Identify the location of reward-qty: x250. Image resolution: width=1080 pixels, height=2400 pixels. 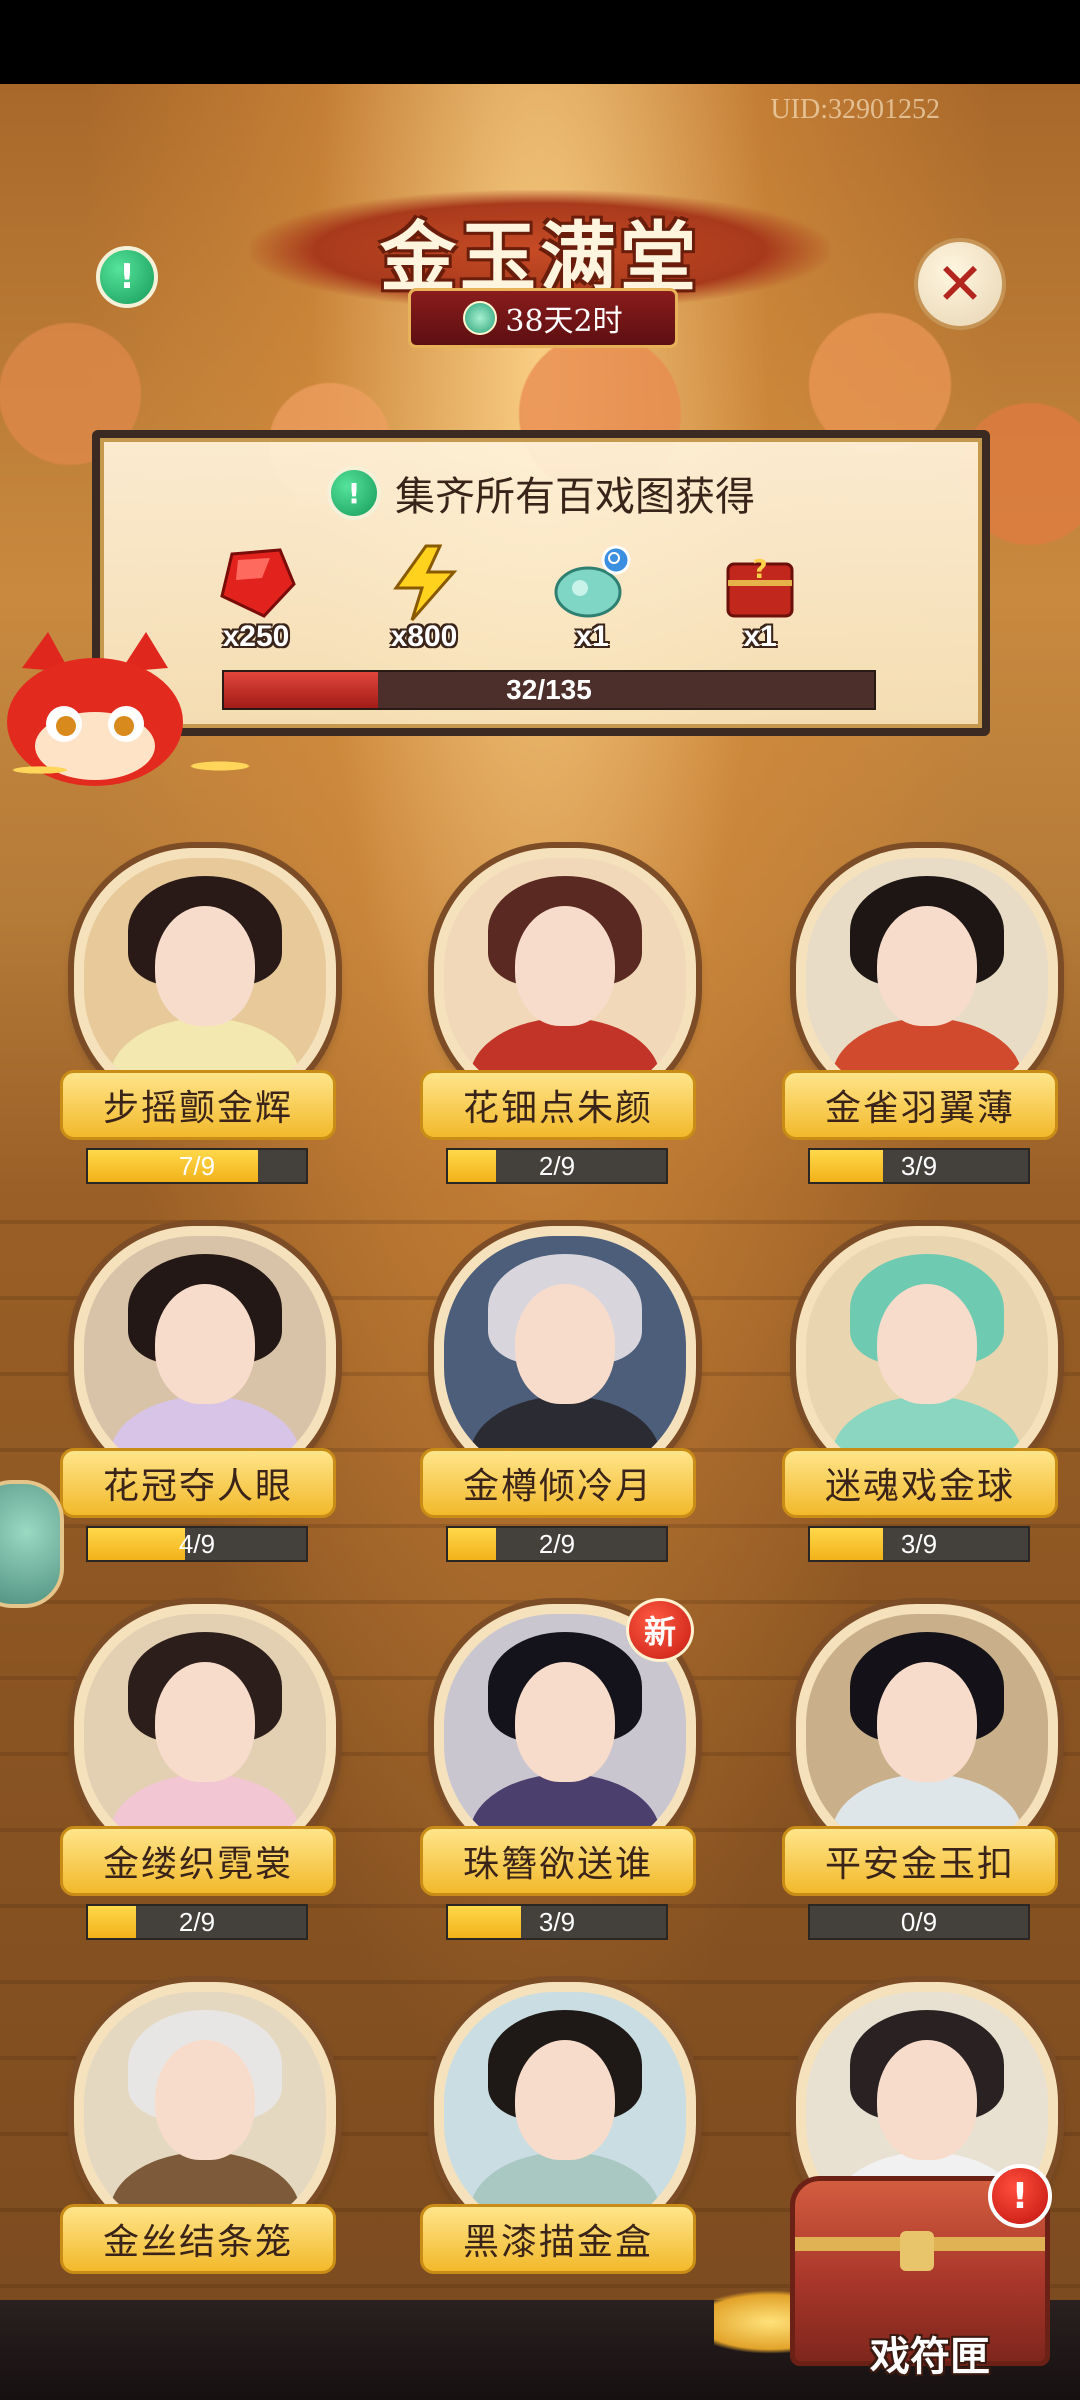
(256, 636).